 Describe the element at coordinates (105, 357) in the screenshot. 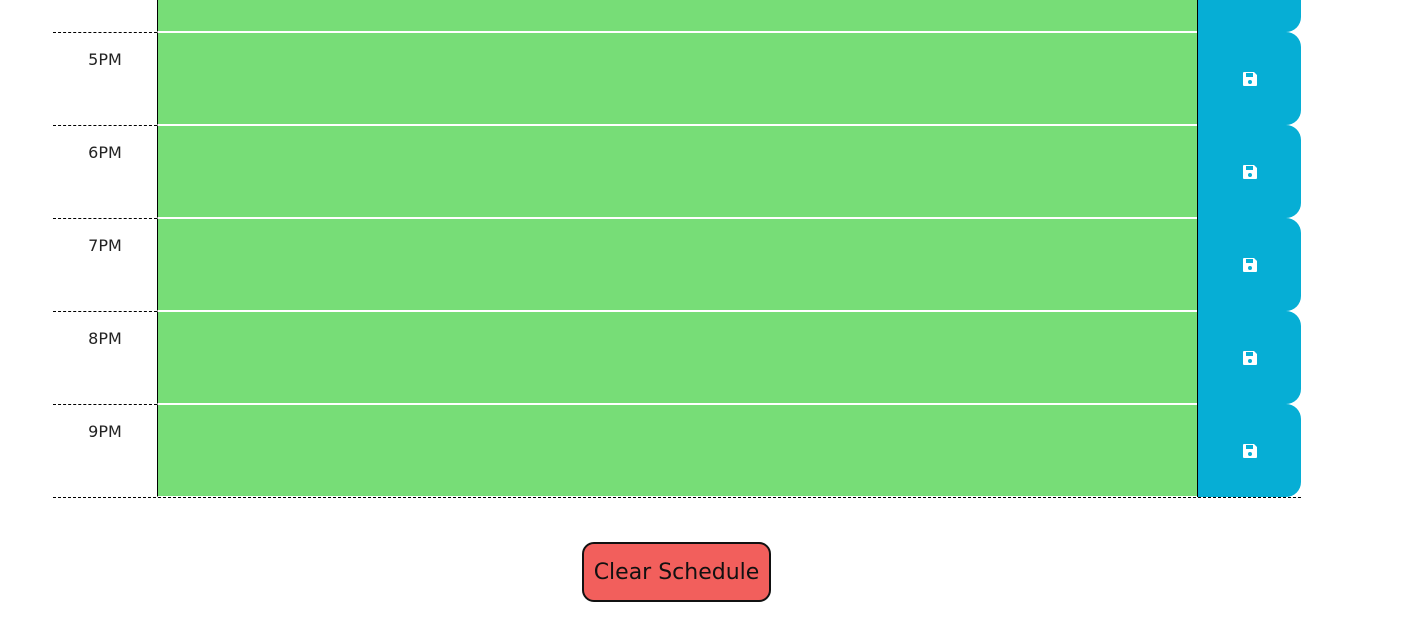

I see `hour-label: 8PM` at that location.